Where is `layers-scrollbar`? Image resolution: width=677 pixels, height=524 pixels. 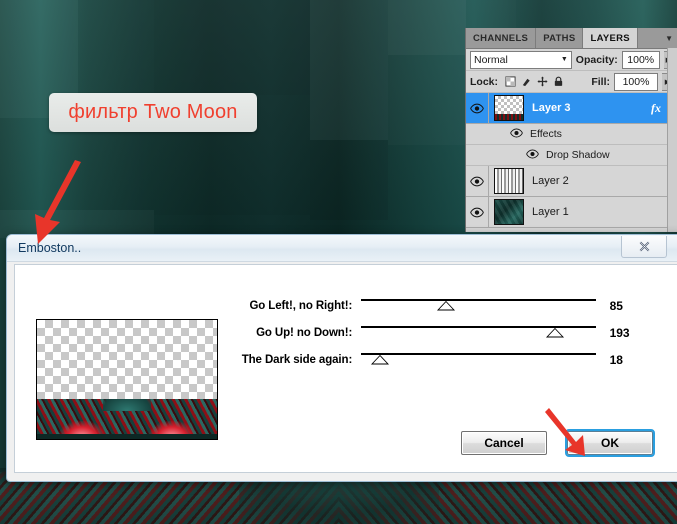 layers-scrollbar is located at coordinates (672, 140).